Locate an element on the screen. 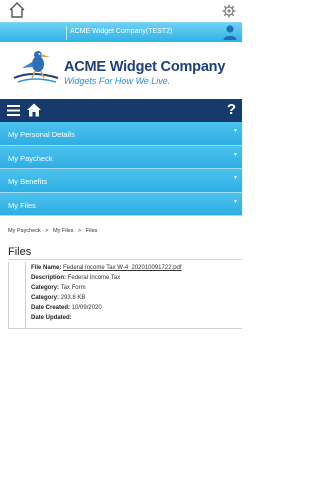 The height and width of the screenshot is (500, 320). company-divider is located at coordinates (66, 33).